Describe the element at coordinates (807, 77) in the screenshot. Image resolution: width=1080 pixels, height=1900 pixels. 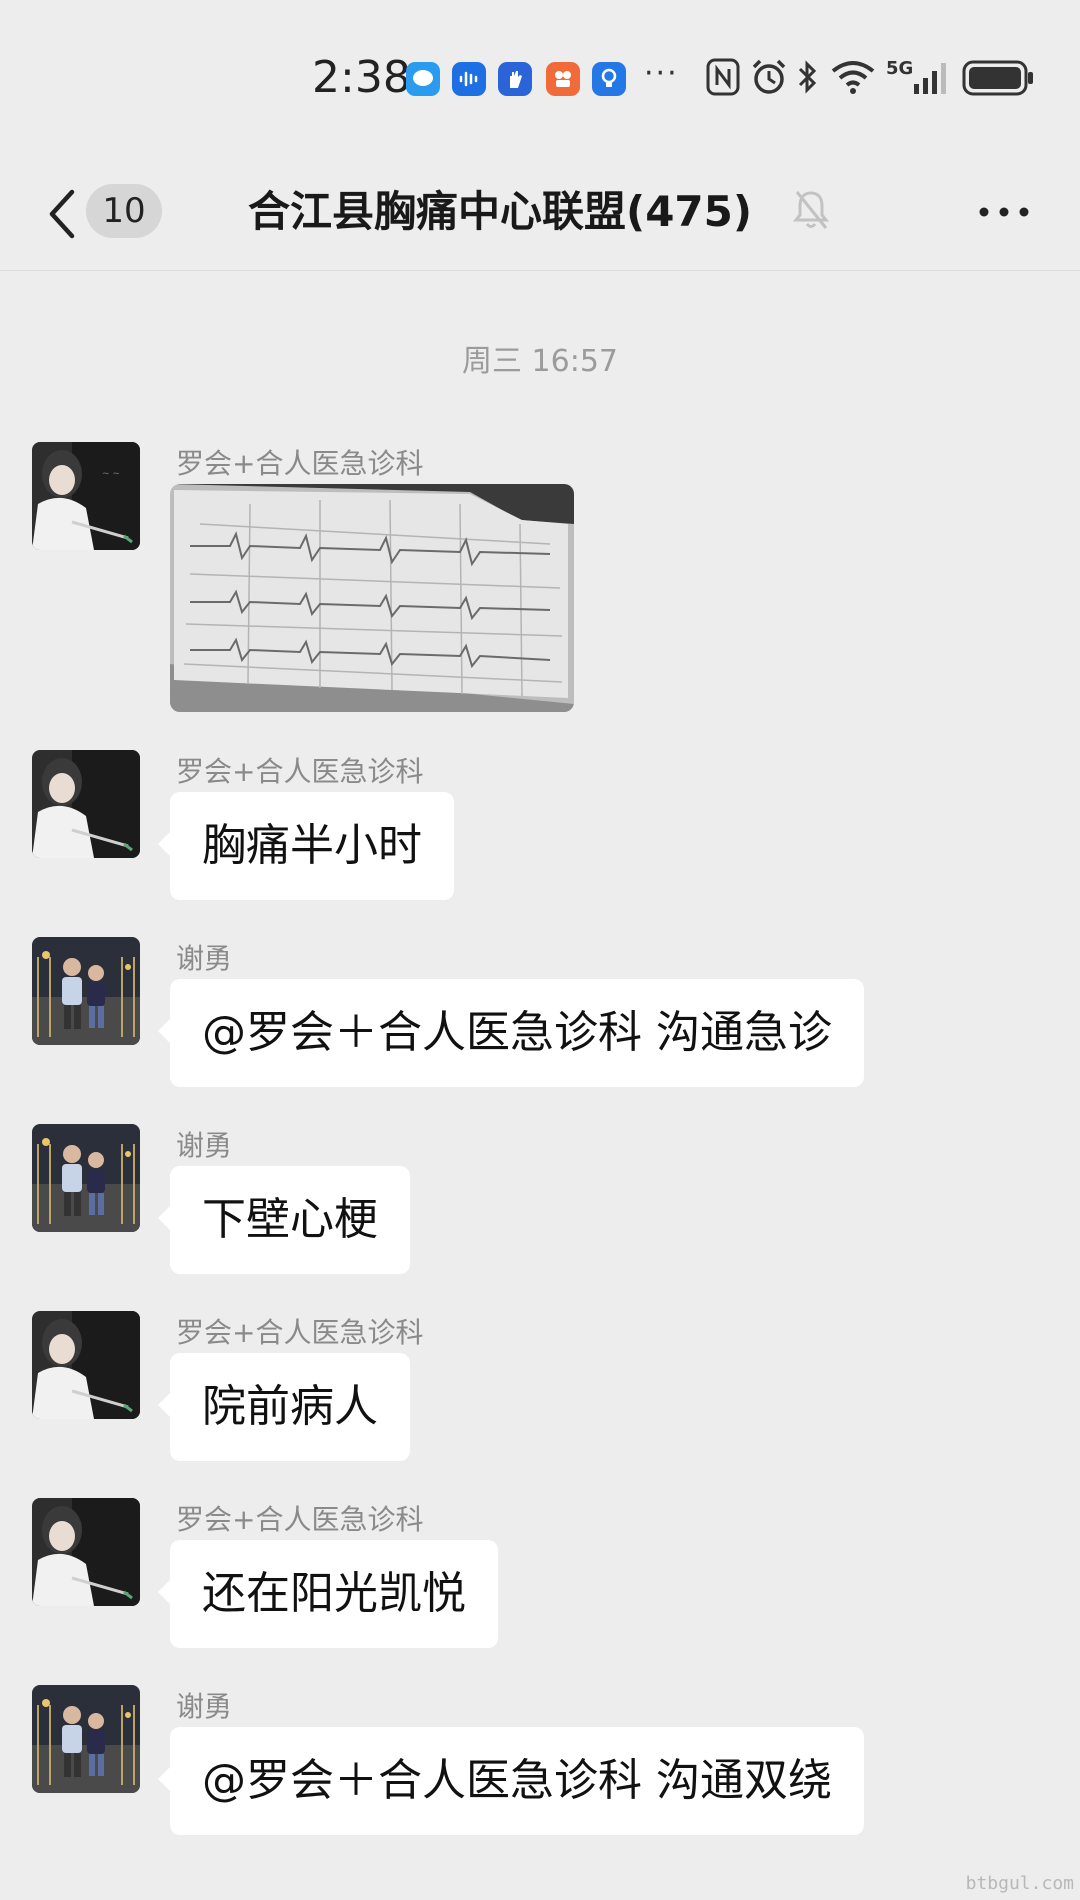
I see `bluetooth-icon` at that location.